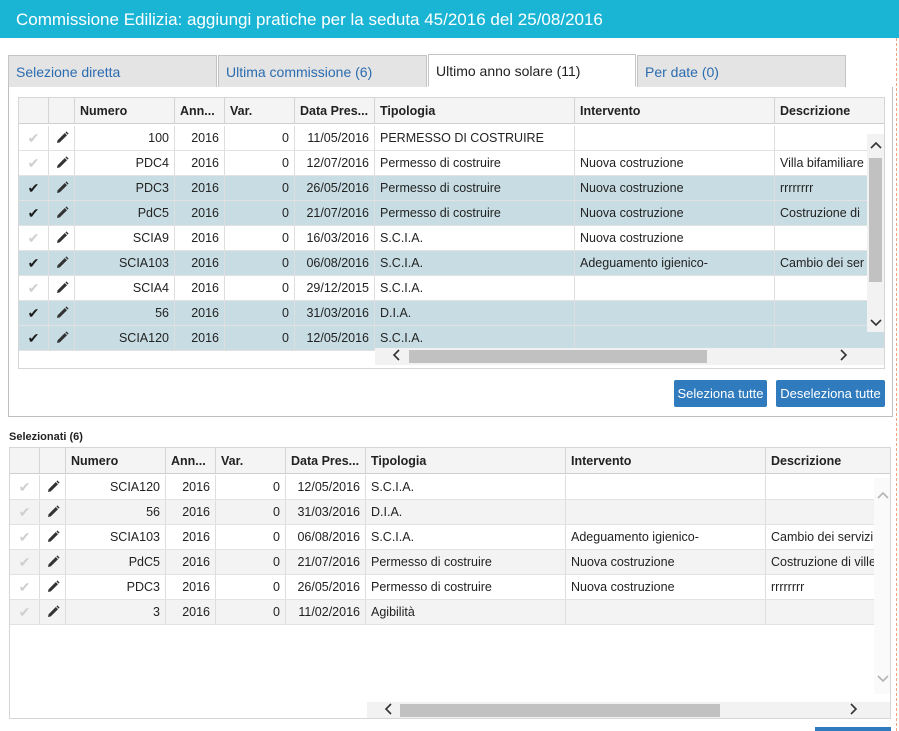 The width and height of the screenshot is (899, 731). I want to click on footer-button-edge, so click(853, 729).